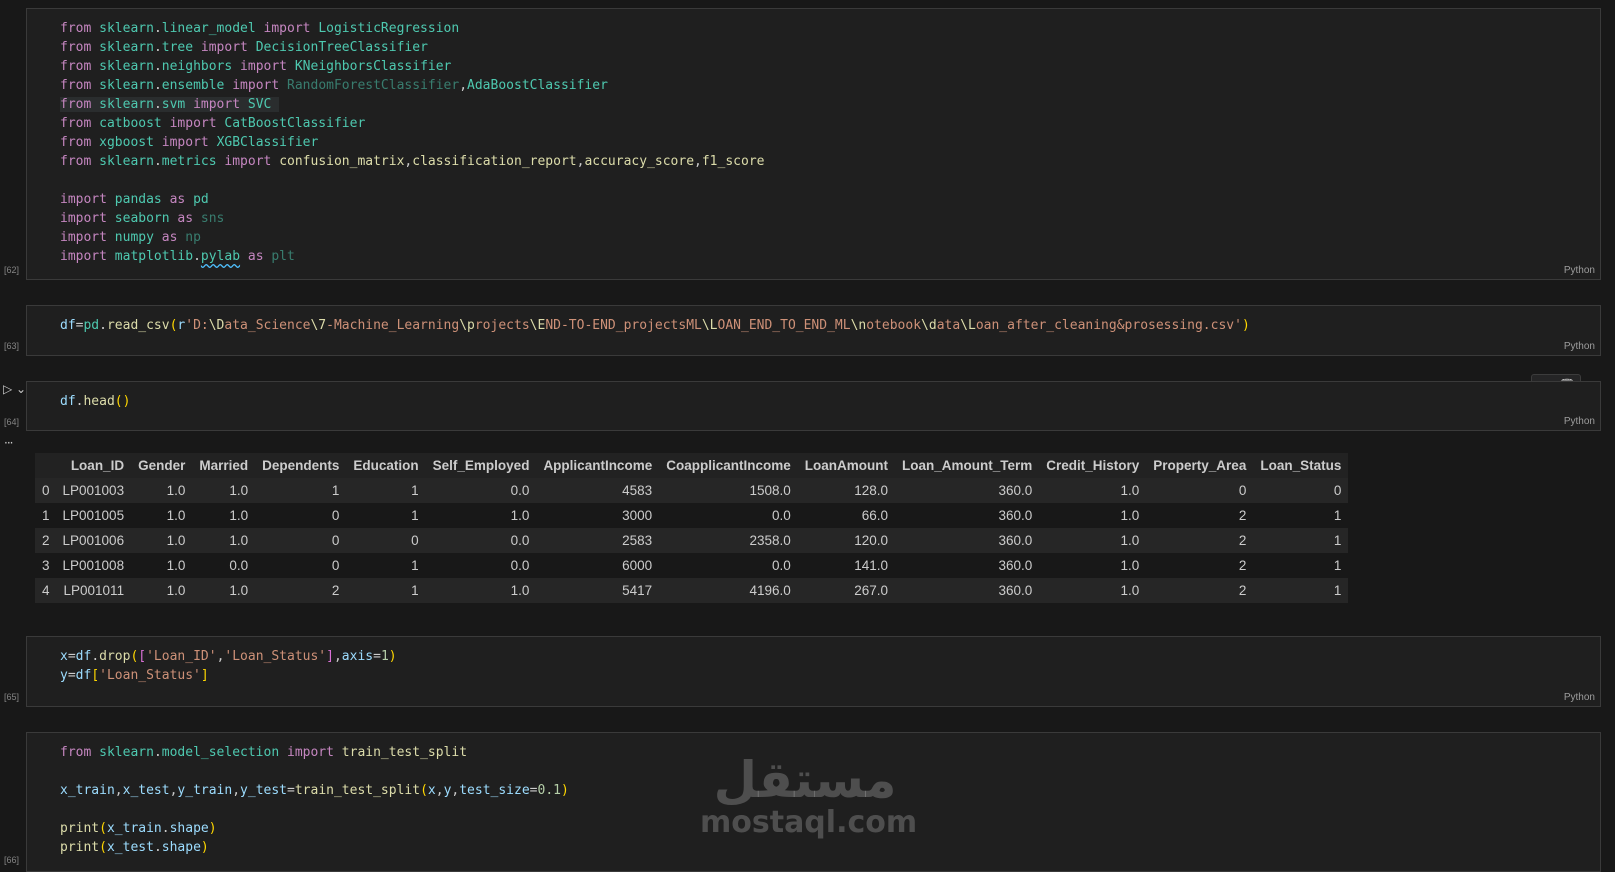 The height and width of the screenshot is (872, 1615). Describe the element at coordinates (93, 565) in the screenshot. I see `table-cell: LP001008` at that location.